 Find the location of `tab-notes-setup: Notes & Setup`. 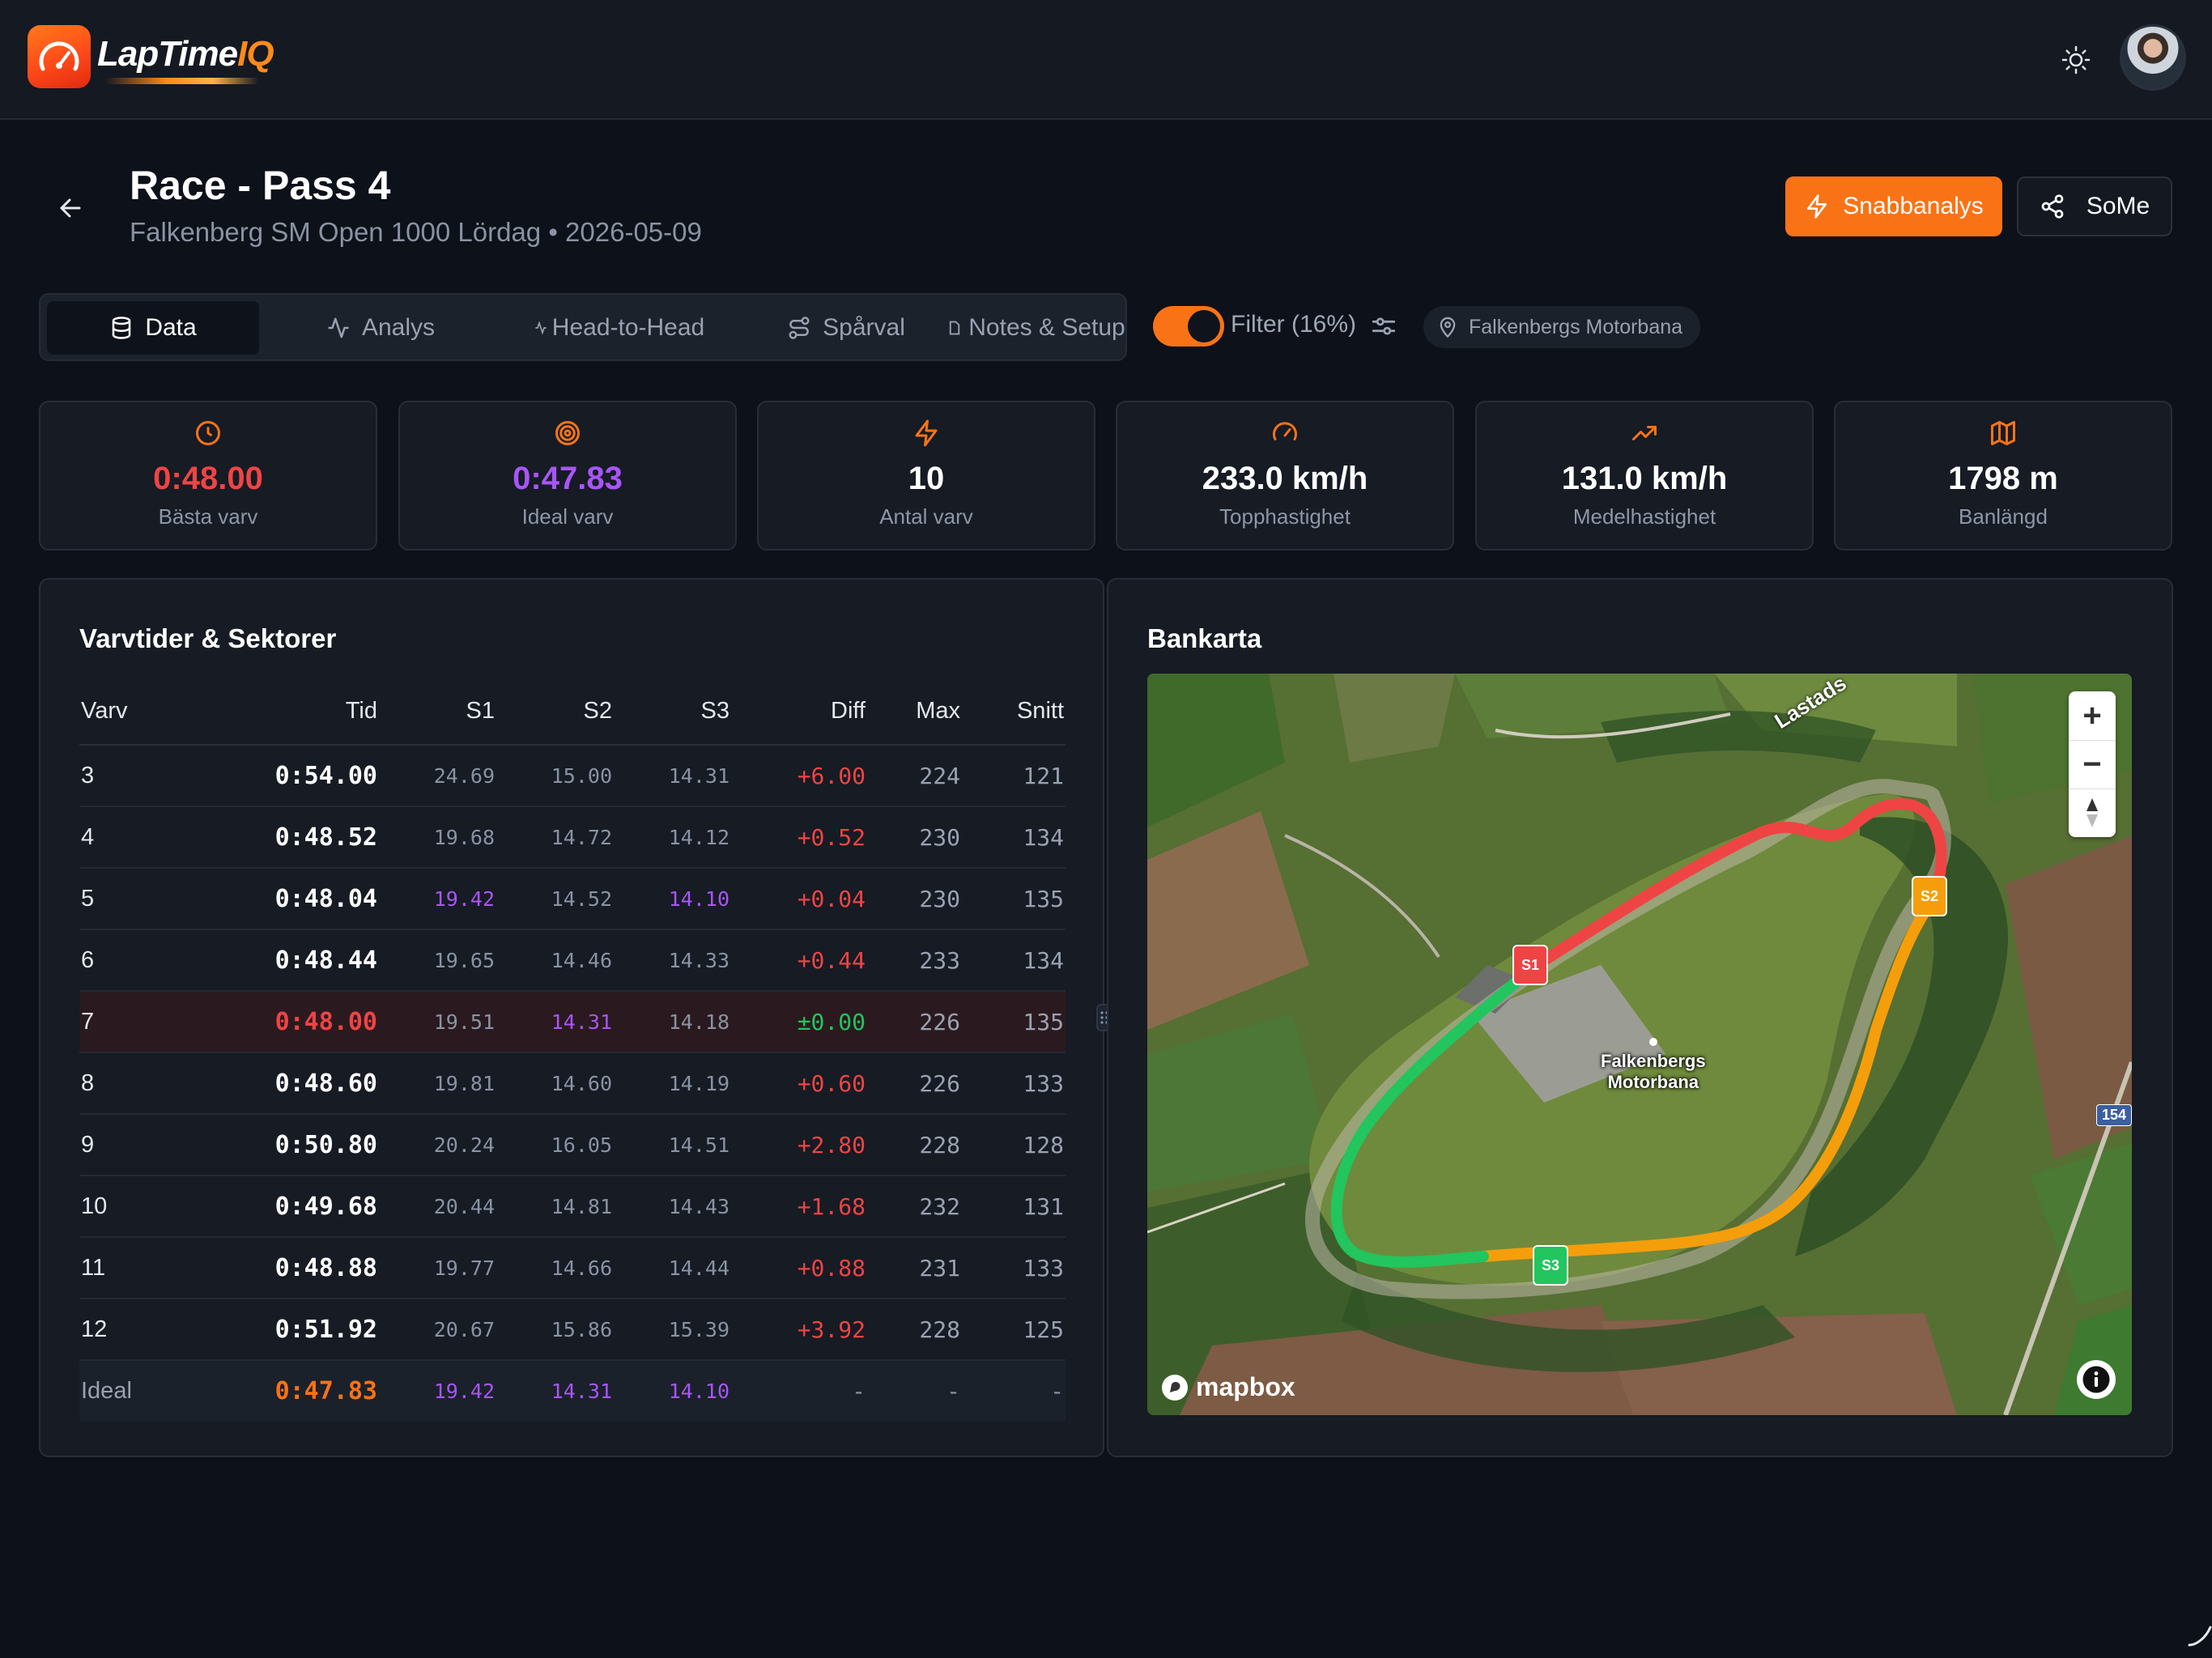

tab-notes-setup: Notes & Setup is located at coordinates (1036, 328).